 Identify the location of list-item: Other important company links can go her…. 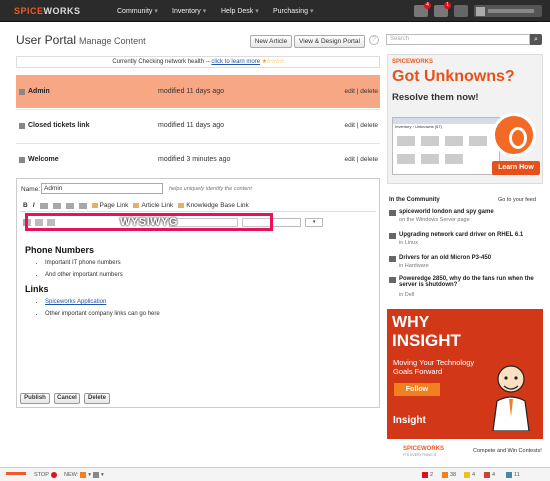
(209, 314).